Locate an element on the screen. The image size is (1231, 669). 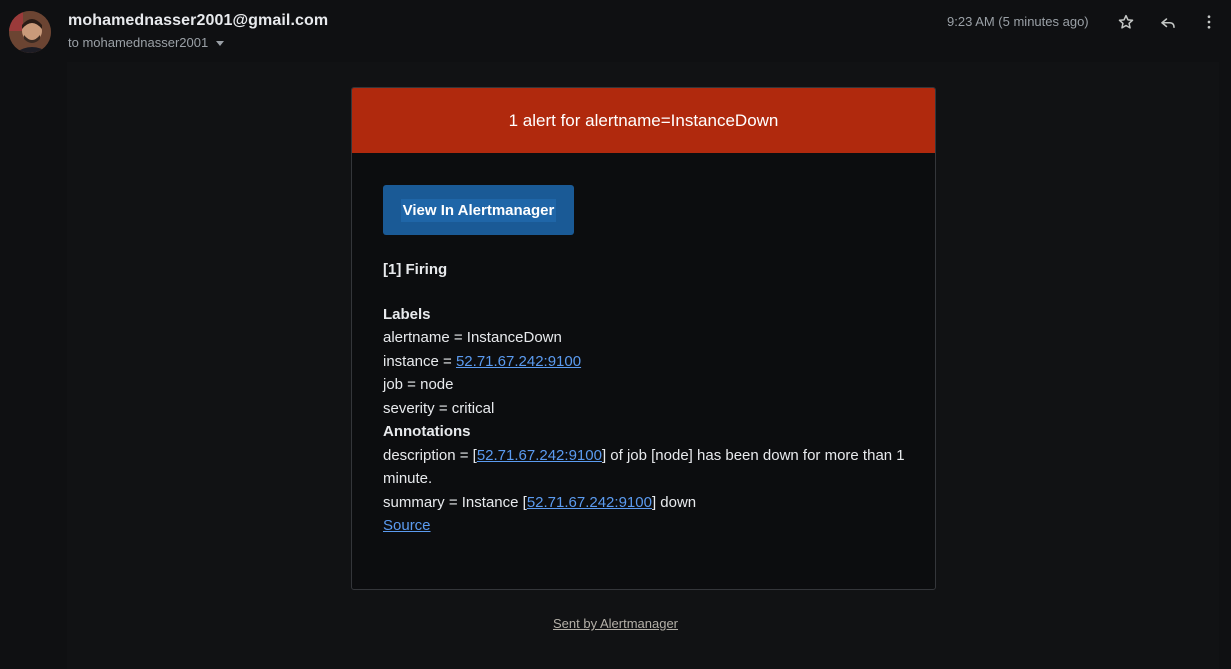
reply-icon is located at coordinates (1168, 22).